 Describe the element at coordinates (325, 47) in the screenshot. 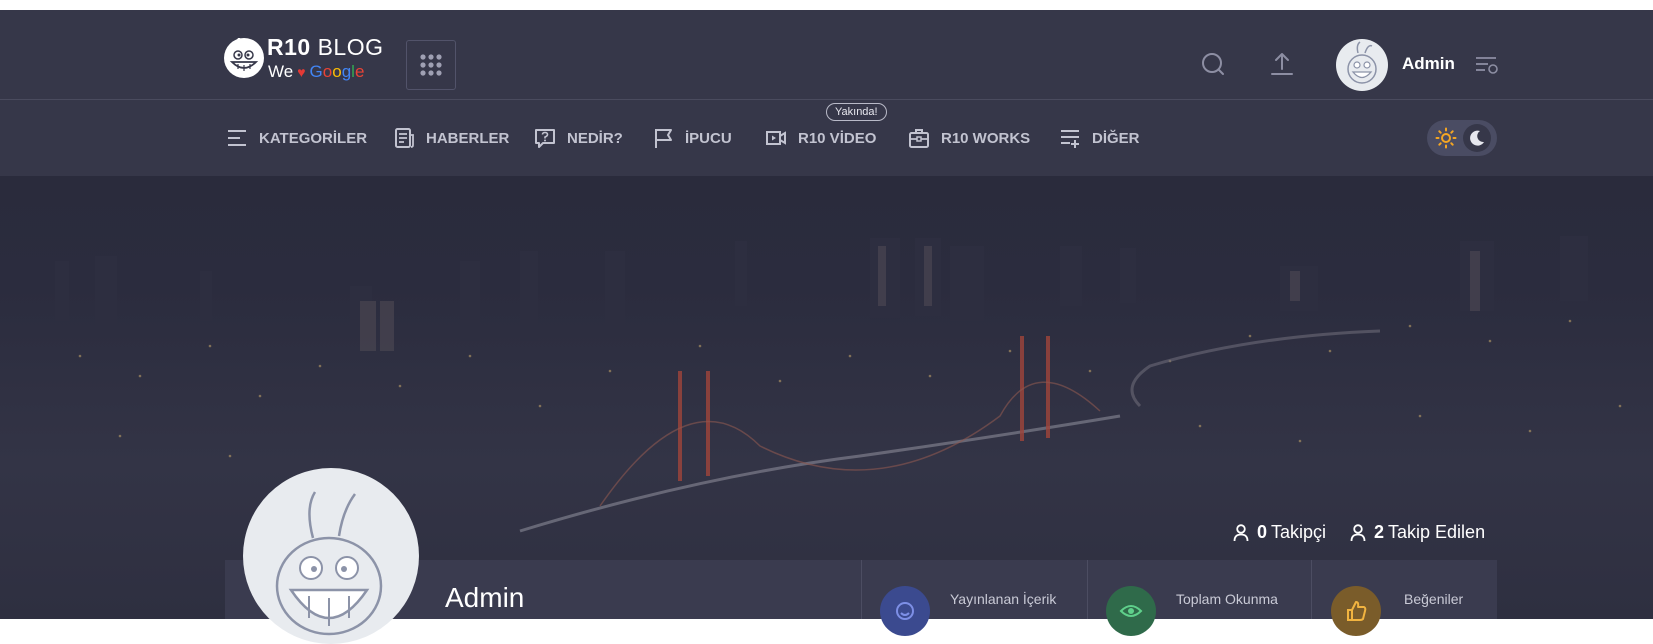

I see `logo-title: R10 BLOG` at that location.